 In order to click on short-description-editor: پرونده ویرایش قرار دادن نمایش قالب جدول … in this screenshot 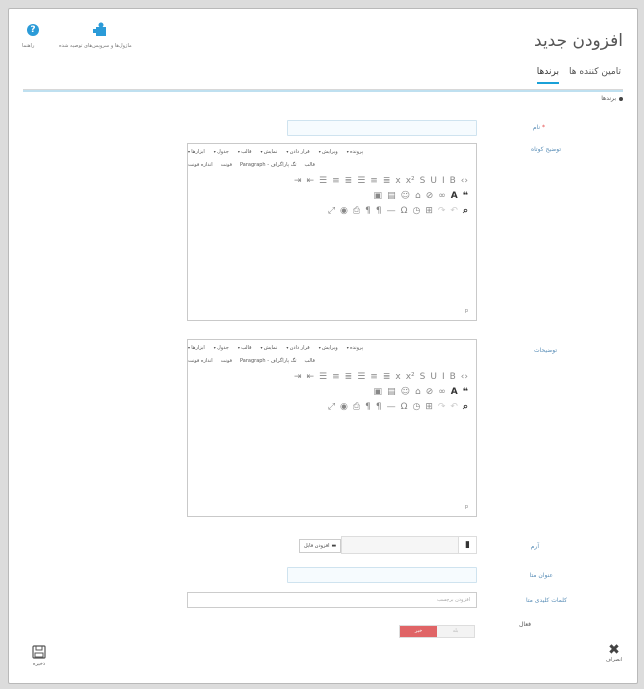, I will do `click(332, 232)`.